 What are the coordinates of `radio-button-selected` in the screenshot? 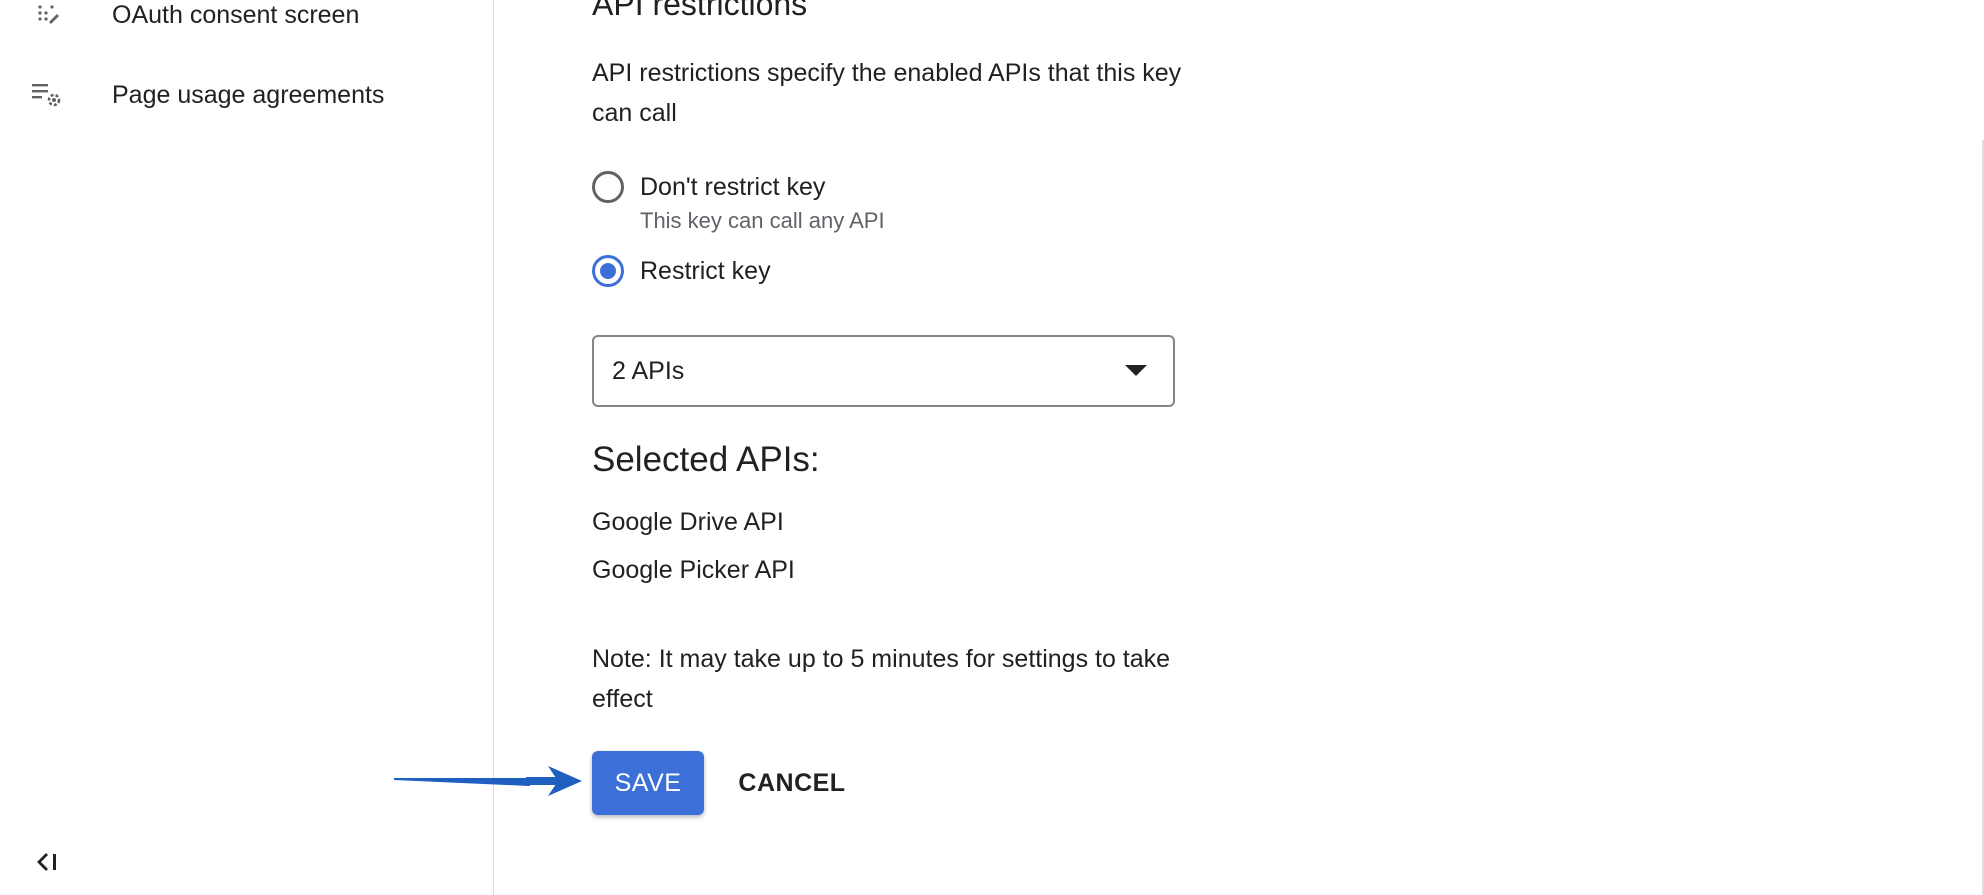 It's located at (608, 271).